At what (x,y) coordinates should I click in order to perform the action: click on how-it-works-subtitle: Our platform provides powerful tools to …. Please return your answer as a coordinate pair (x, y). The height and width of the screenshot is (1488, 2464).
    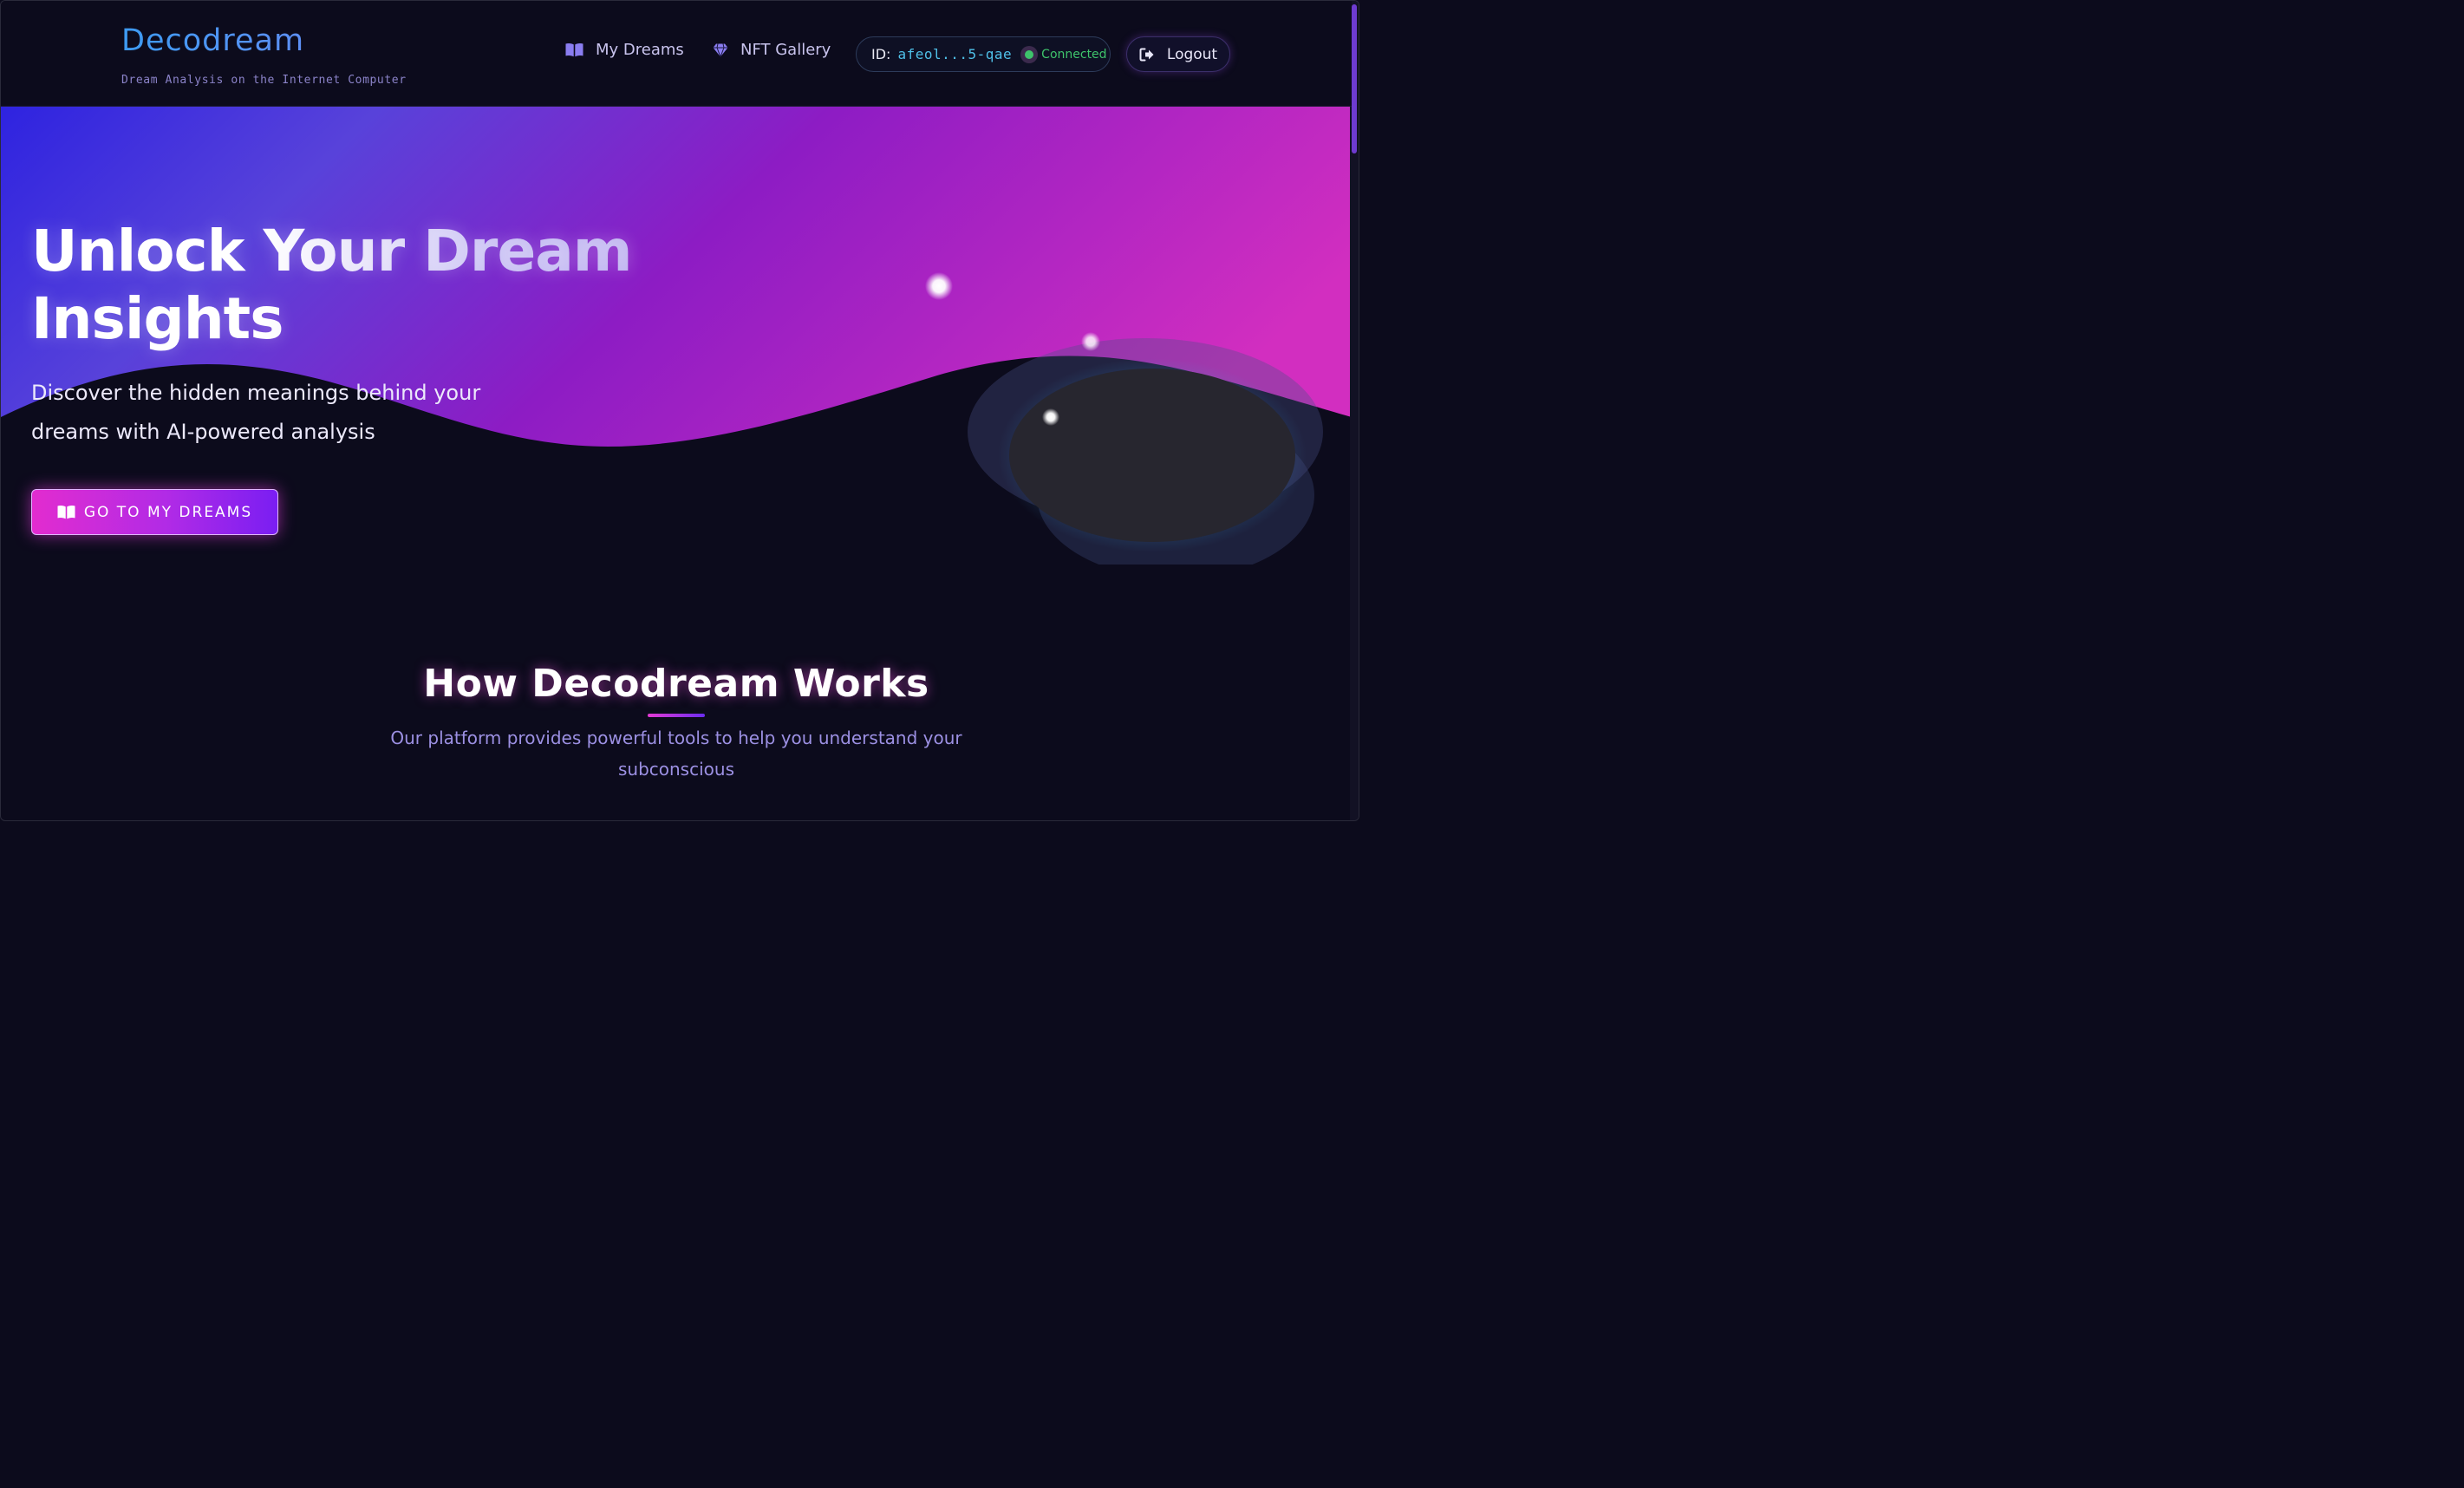
    Looking at the image, I should click on (676, 754).